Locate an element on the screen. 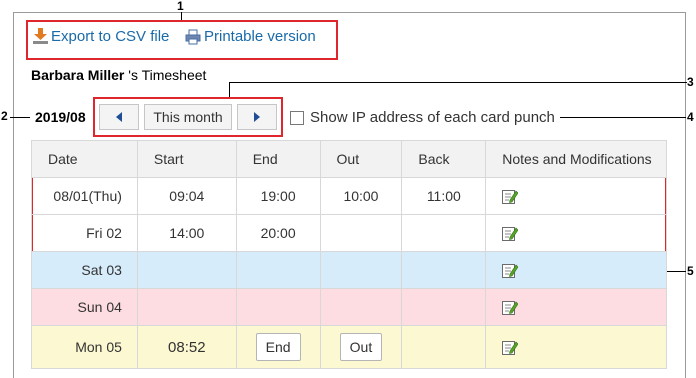 The image size is (696, 378). previous-month-button is located at coordinates (119, 117).